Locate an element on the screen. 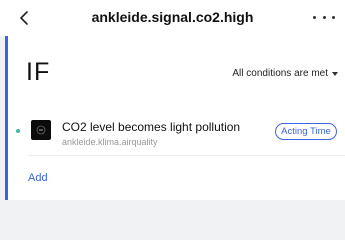  match-mode-dropdown: All conditions are met is located at coordinates (285, 73).